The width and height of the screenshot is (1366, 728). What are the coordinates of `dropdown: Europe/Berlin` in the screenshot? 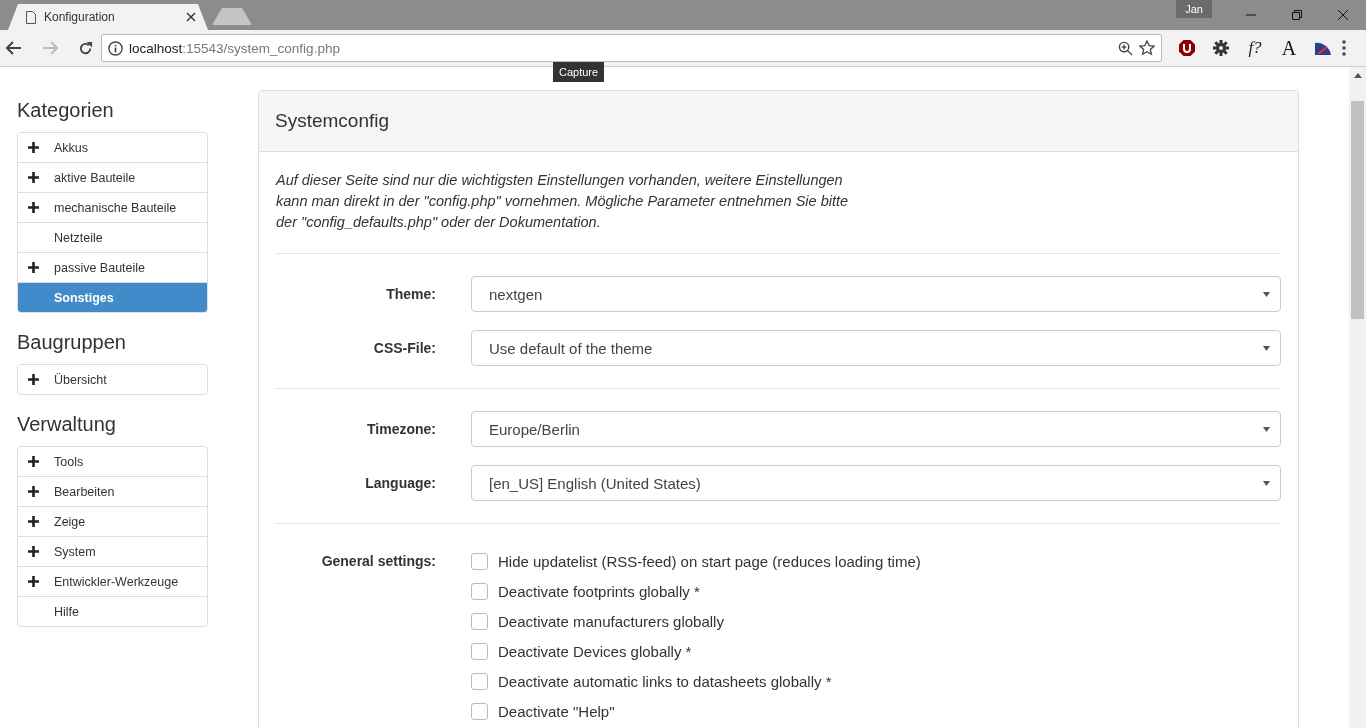 It's located at (876, 429).